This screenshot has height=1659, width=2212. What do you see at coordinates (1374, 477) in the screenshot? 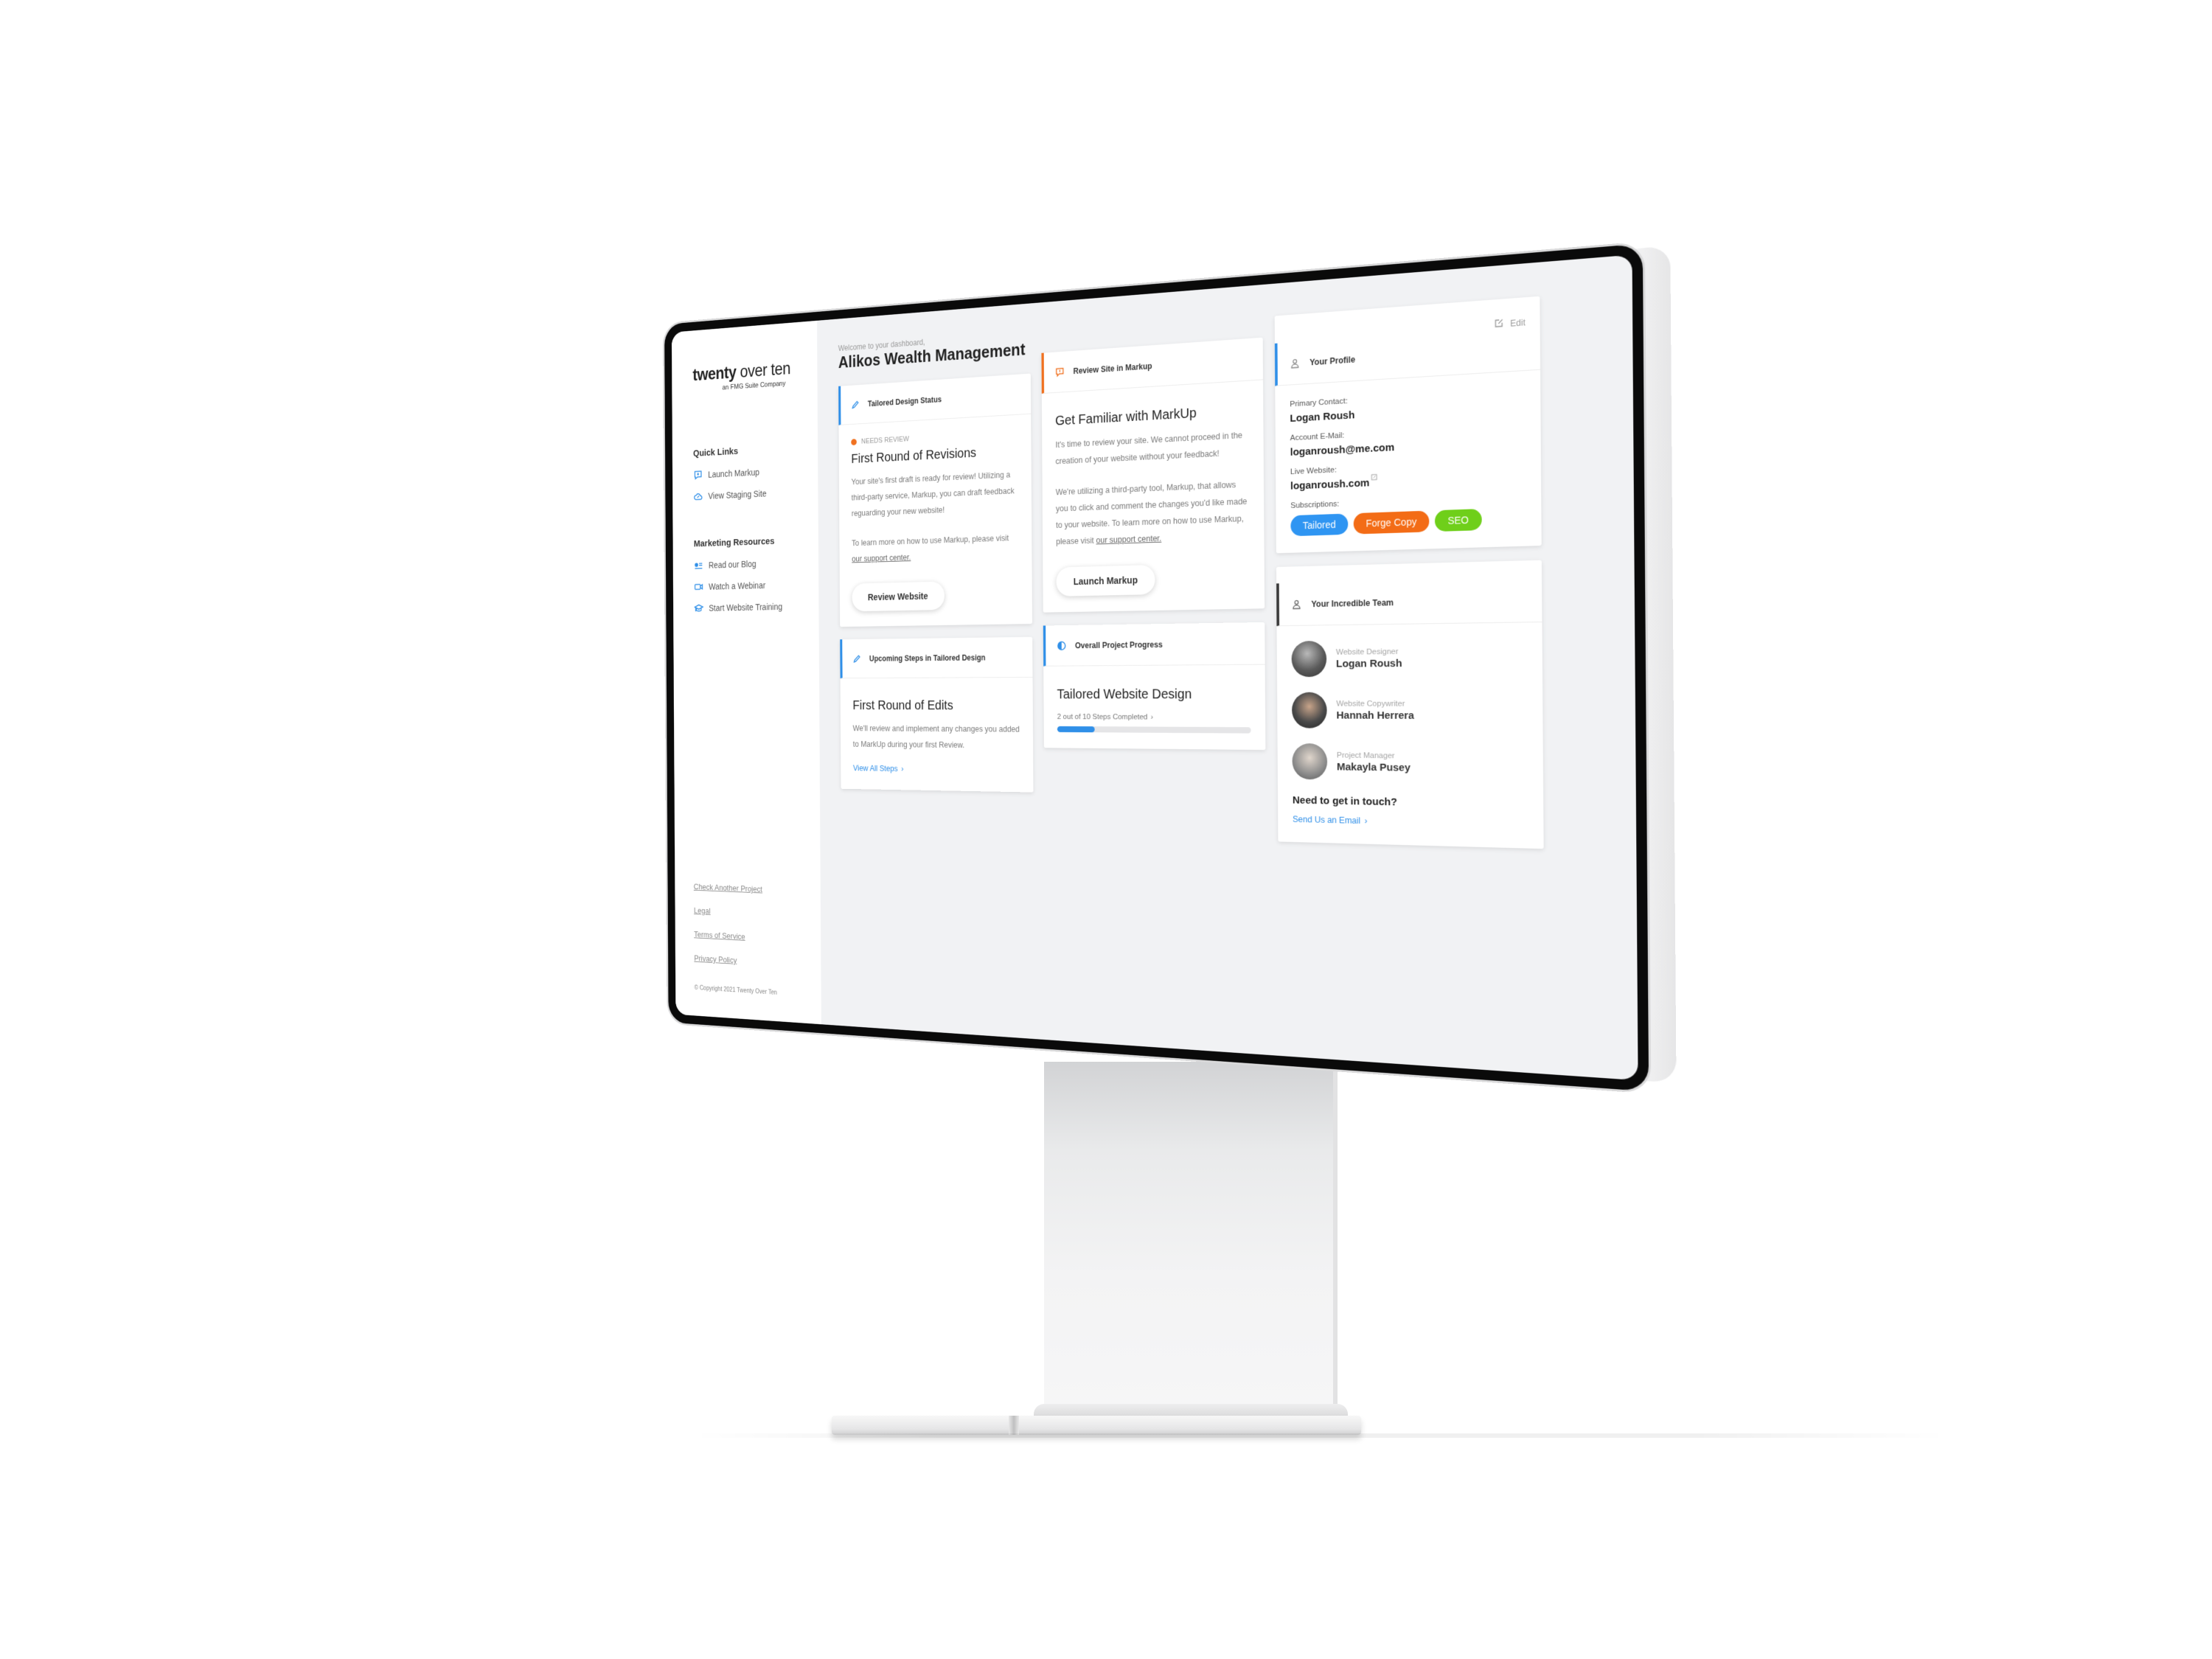
I see `external-link-icon` at bounding box center [1374, 477].